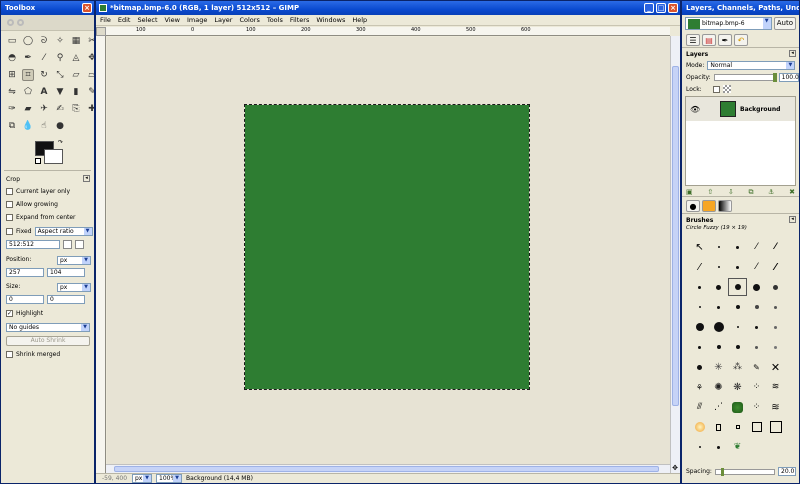  Describe the element at coordinates (60, 126) in the screenshot. I see `dodge-burn-icon: ●` at that location.